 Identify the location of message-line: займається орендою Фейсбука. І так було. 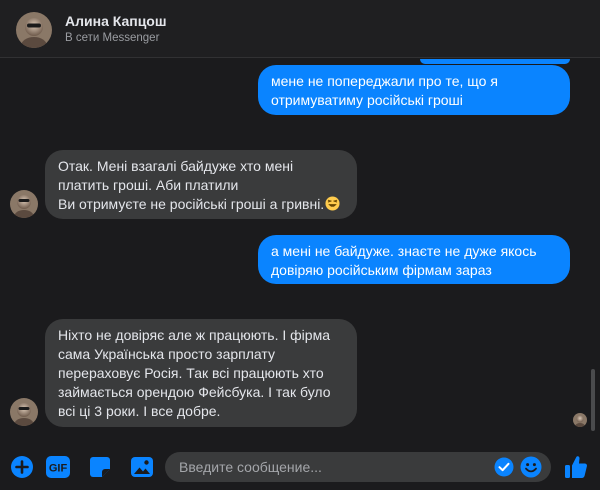
(194, 392).